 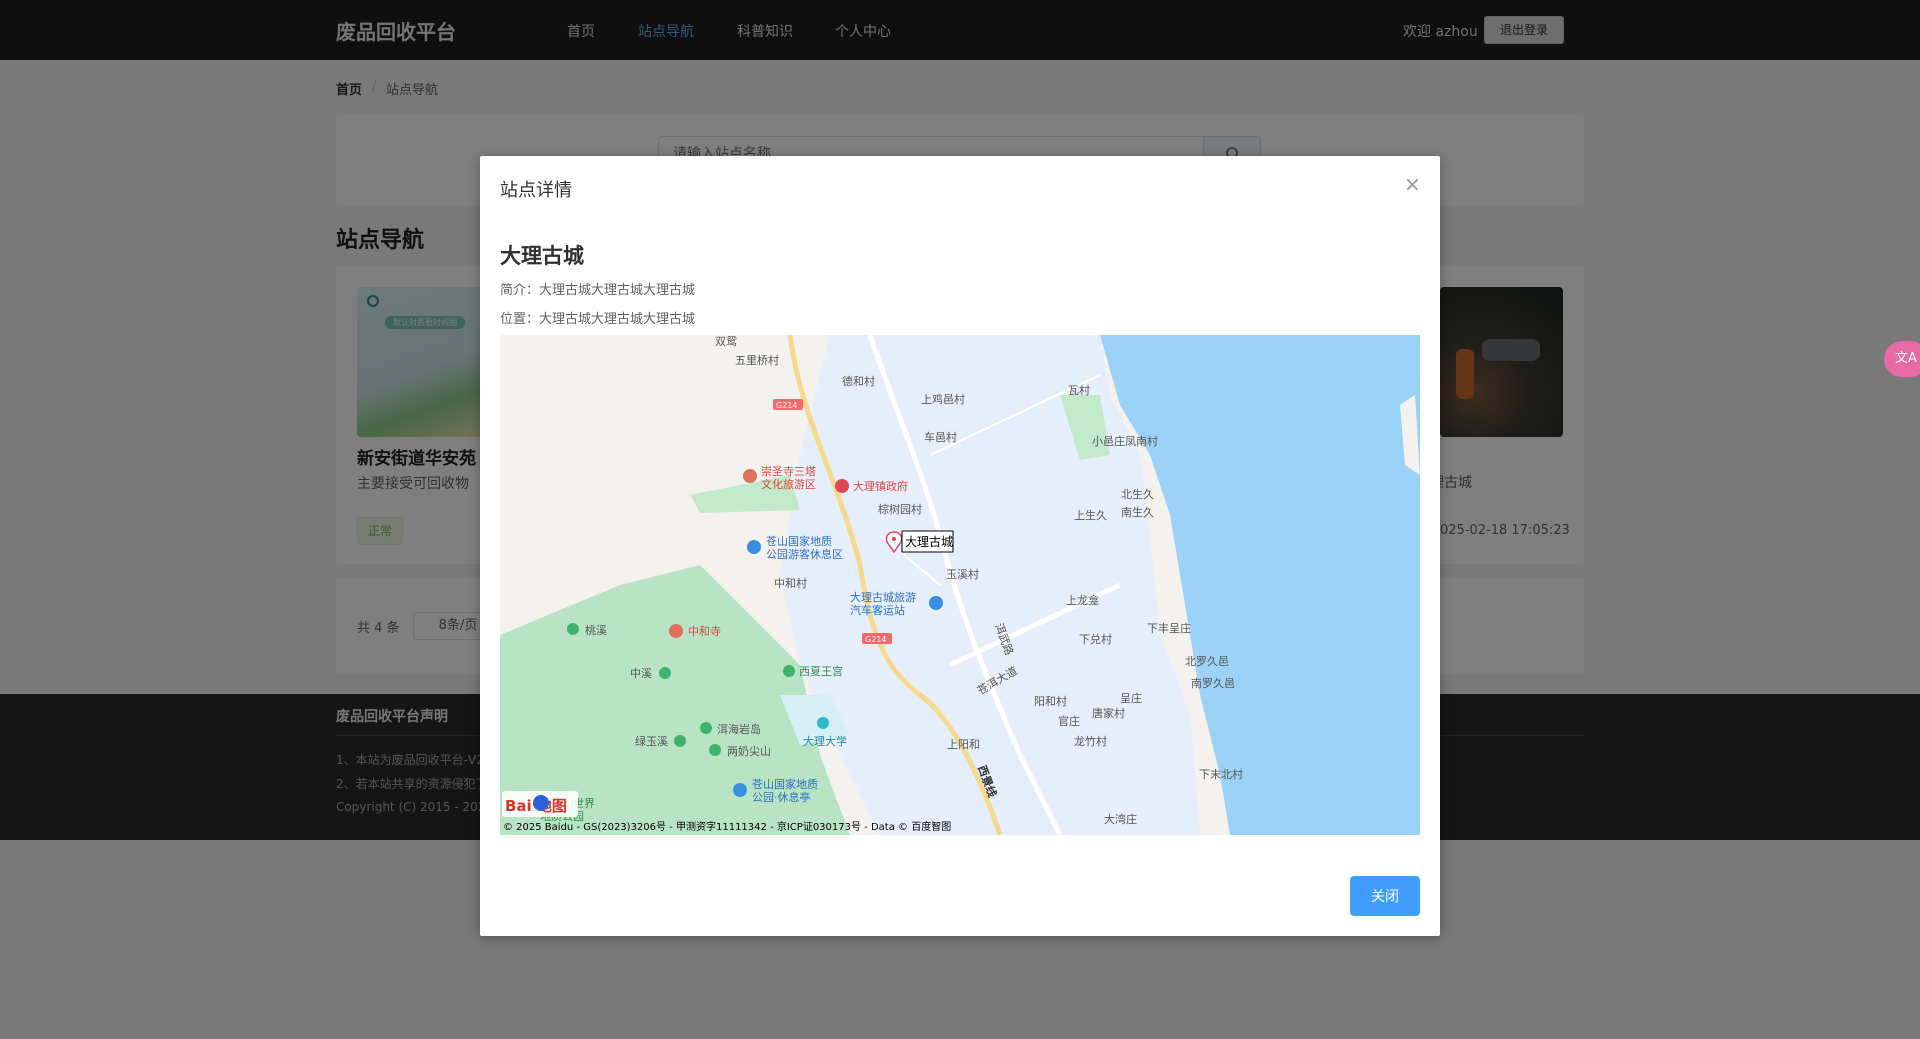 What do you see at coordinates (900, 509) in the screenshot?
I see `village-label: 棕树园村` at bounding box center [900, 509].